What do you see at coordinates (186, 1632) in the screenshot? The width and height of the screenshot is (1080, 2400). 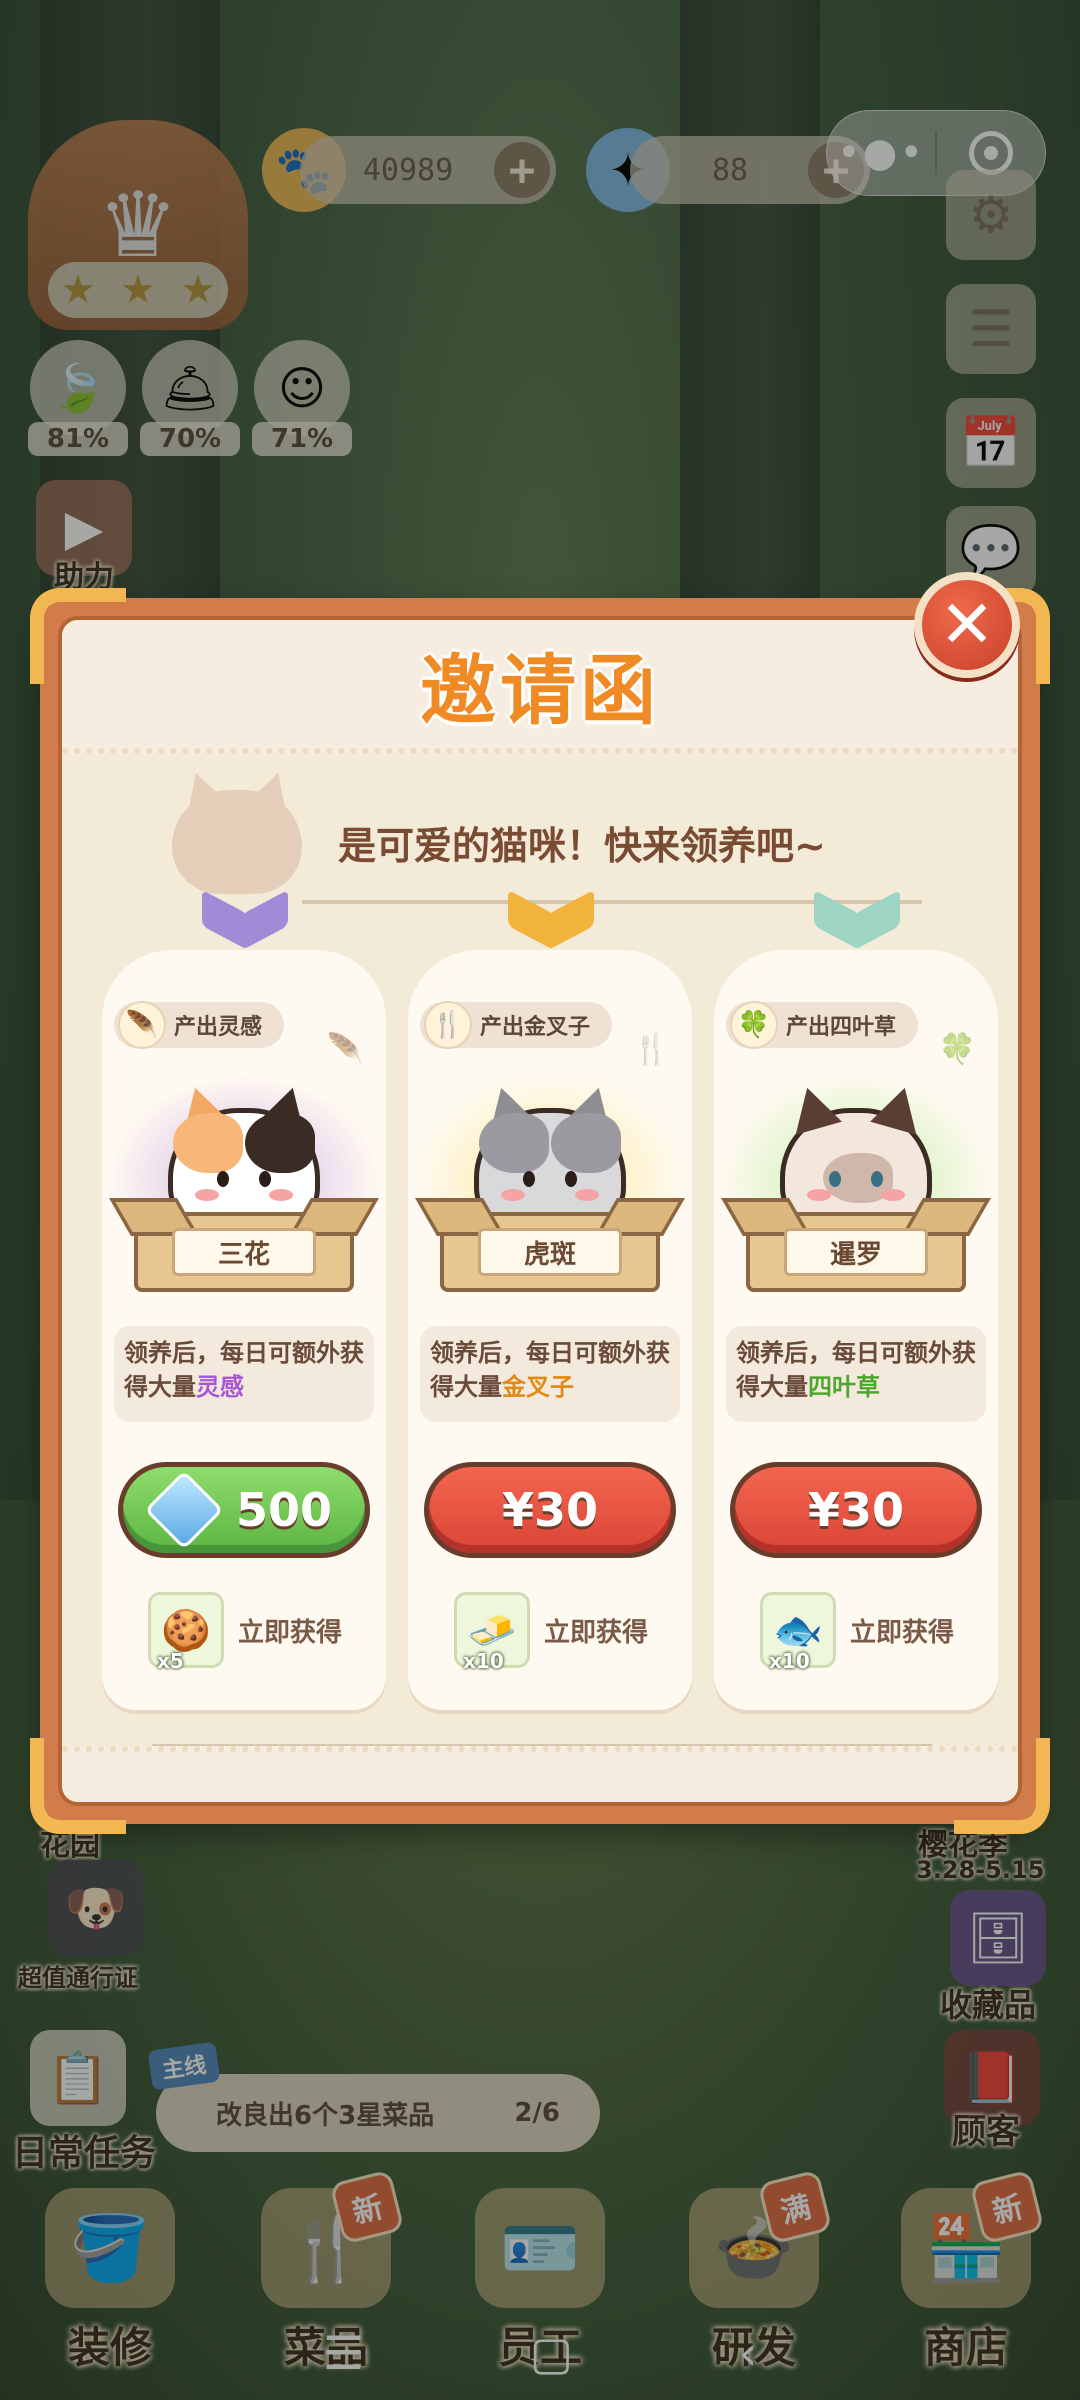 I see `cookie-icon: 🍪 x5` at bounding box center [186, 1632].